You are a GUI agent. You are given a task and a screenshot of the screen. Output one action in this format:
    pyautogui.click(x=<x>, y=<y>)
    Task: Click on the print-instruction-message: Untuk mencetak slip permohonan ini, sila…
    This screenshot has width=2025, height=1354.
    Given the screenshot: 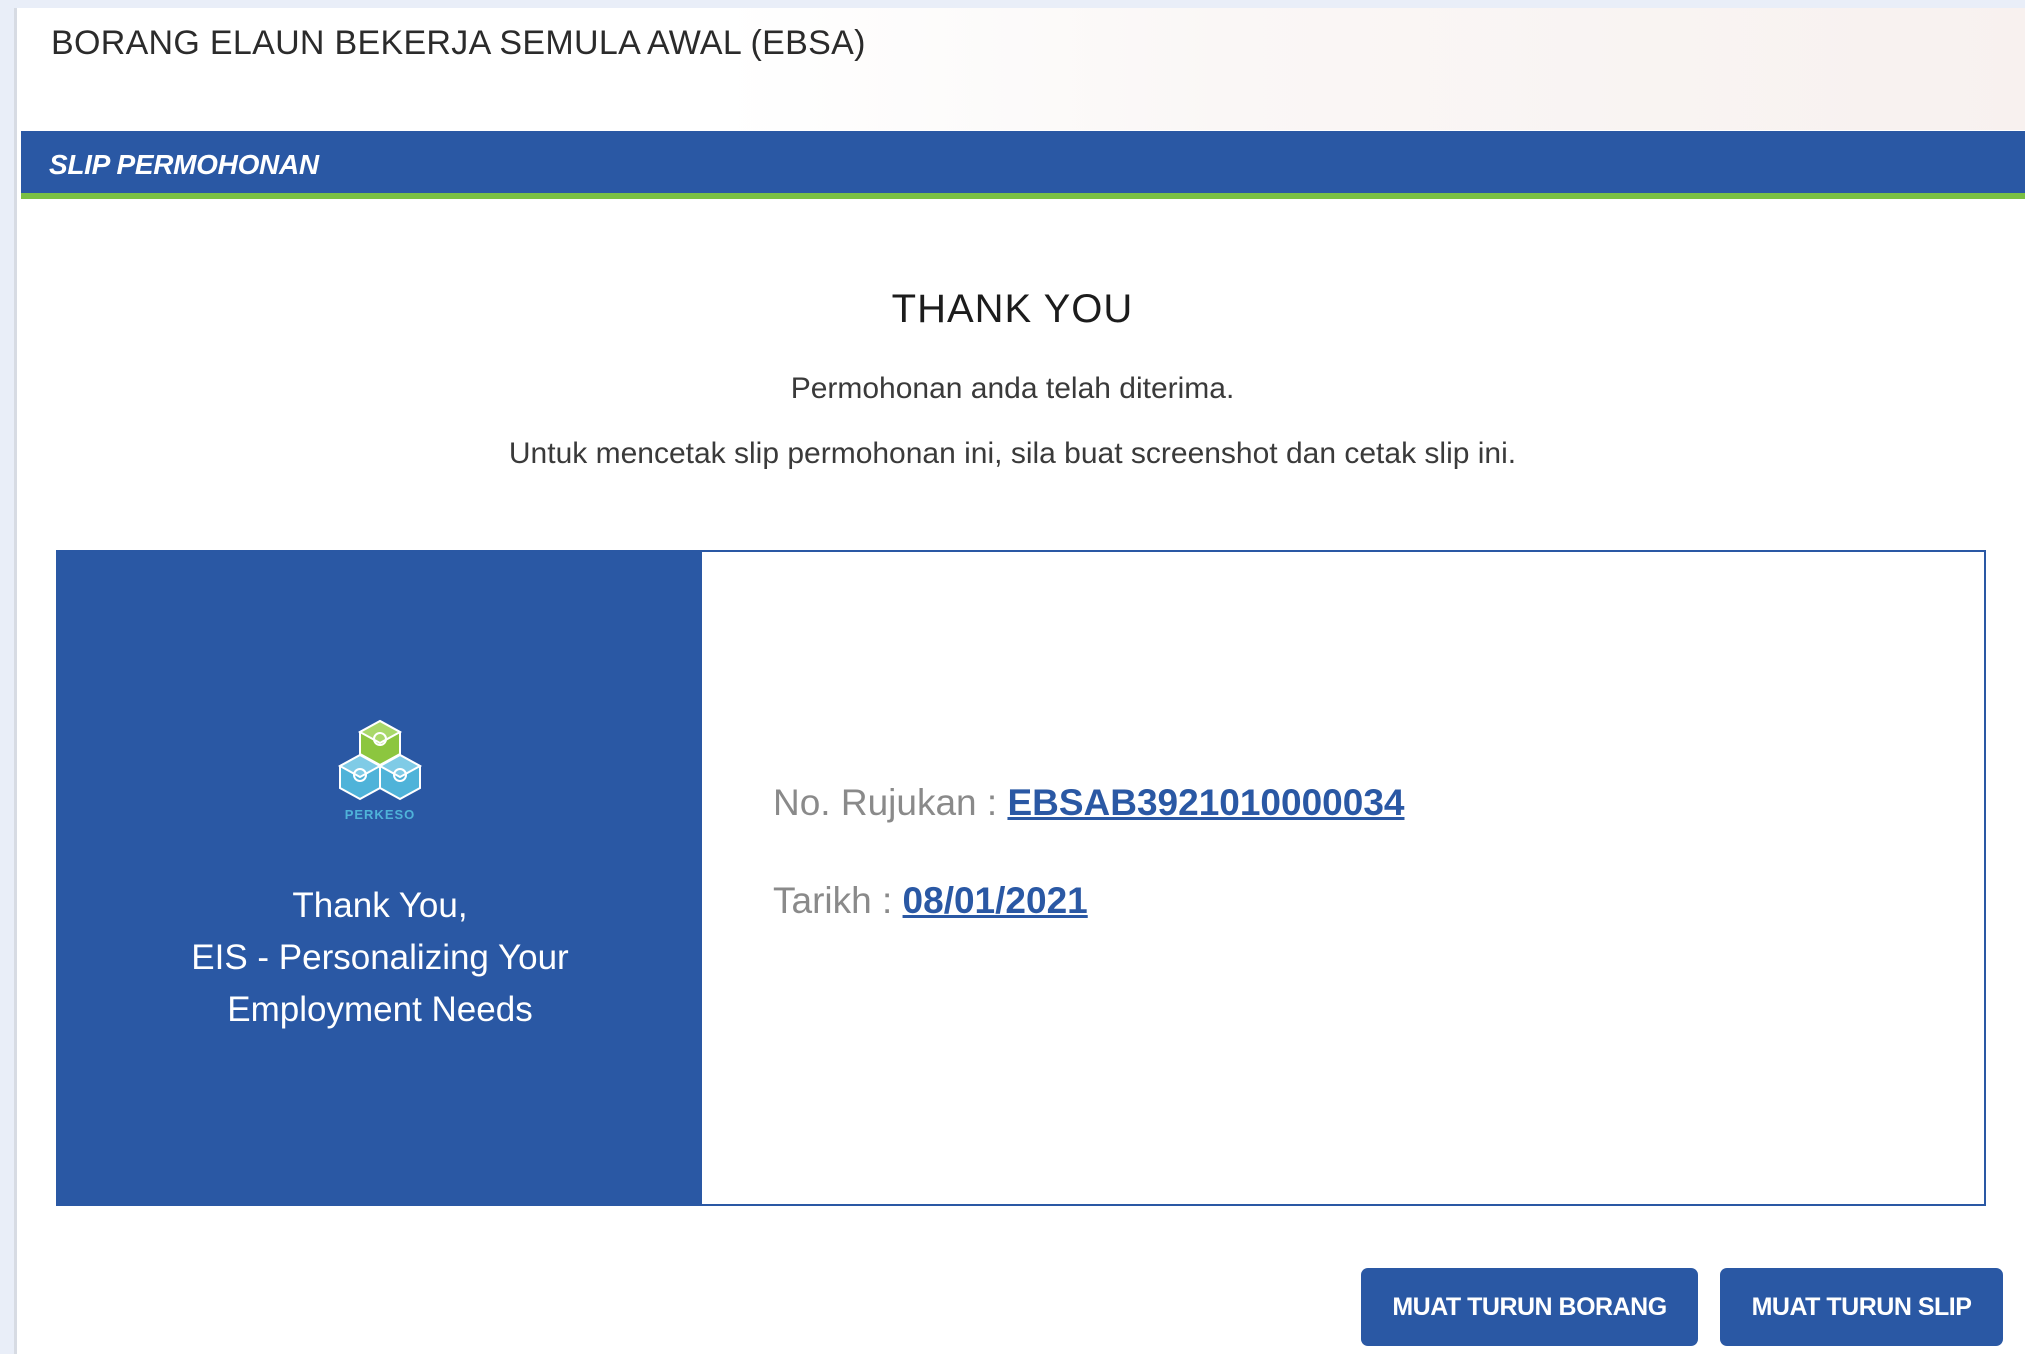 What is the action you would take?
    pyautogui.click(x=1012, y=453)
    